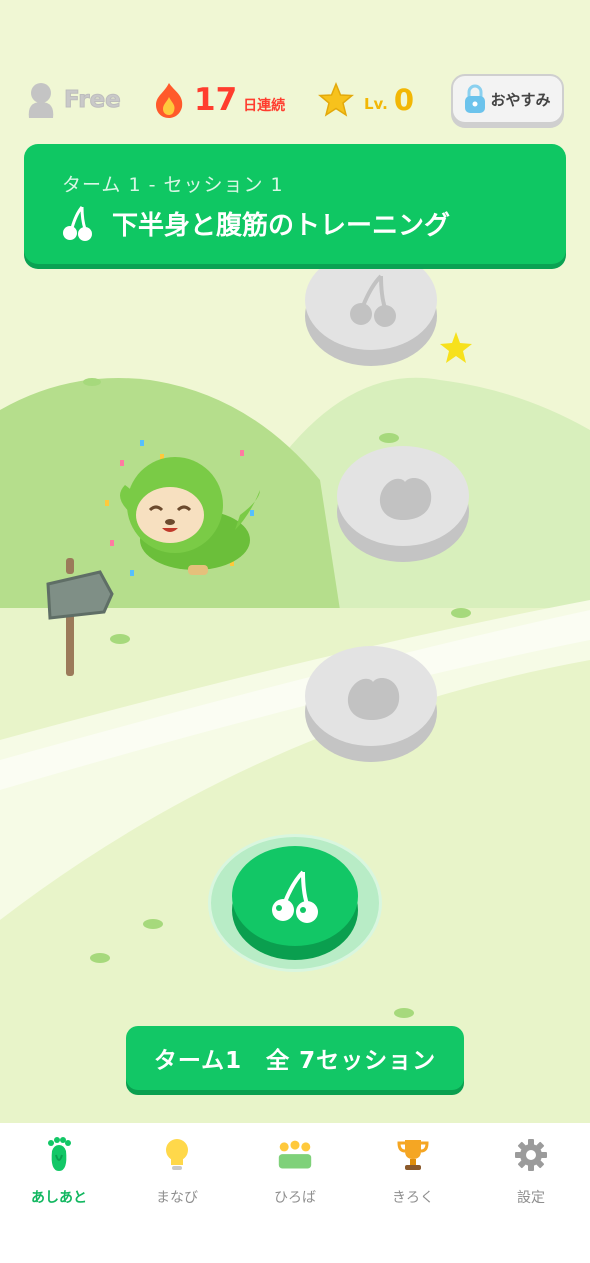  I want to click on rest-button: おやすみ, so click(507, 99).